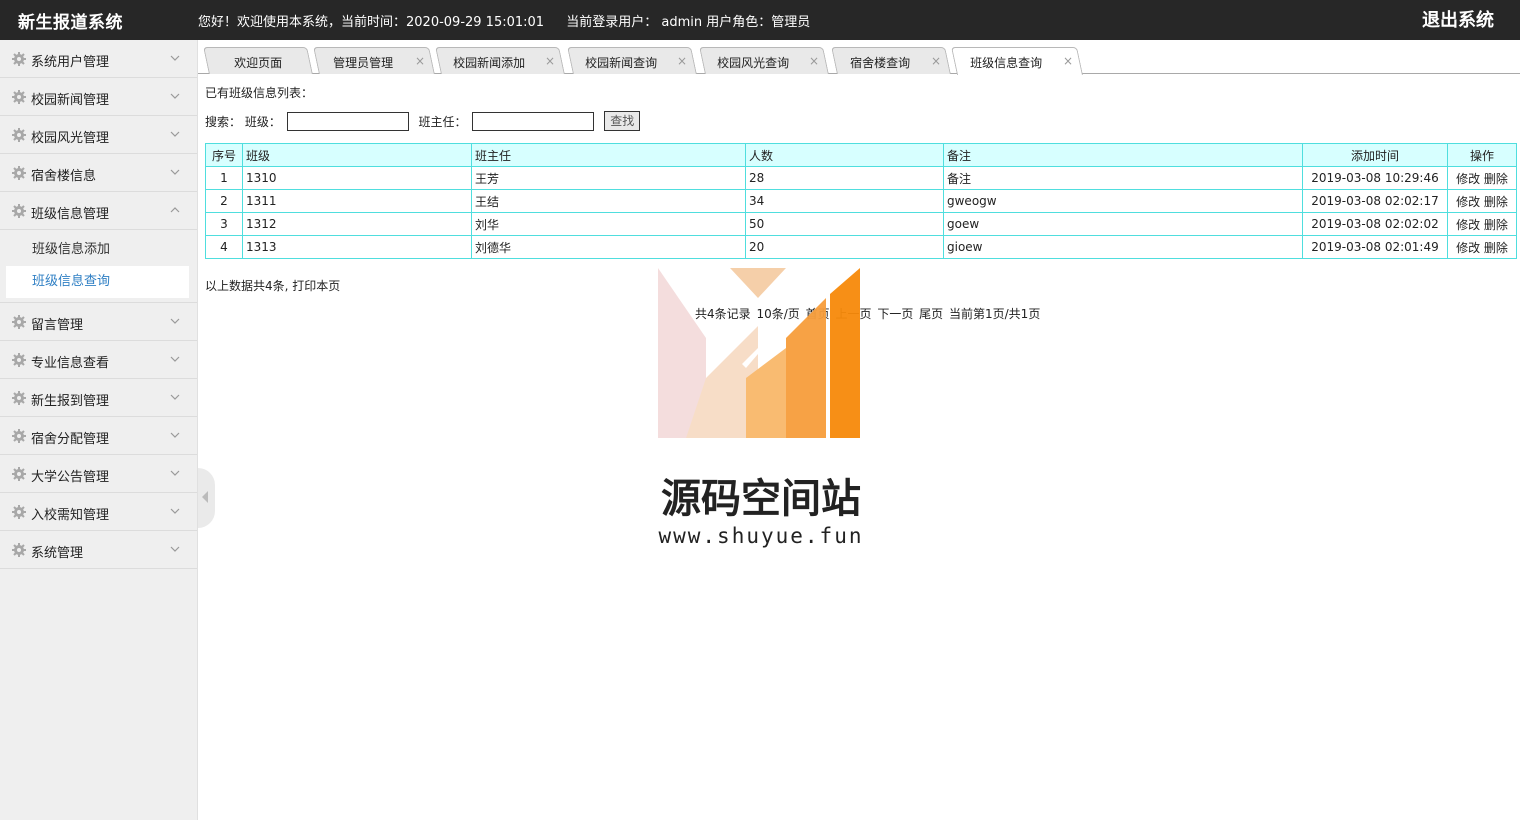 The height and width of the screenshot is (820, 1520). I want to click on sidebar-item-dorm-assignment: 宿舍分配管理, so click(98, 436).